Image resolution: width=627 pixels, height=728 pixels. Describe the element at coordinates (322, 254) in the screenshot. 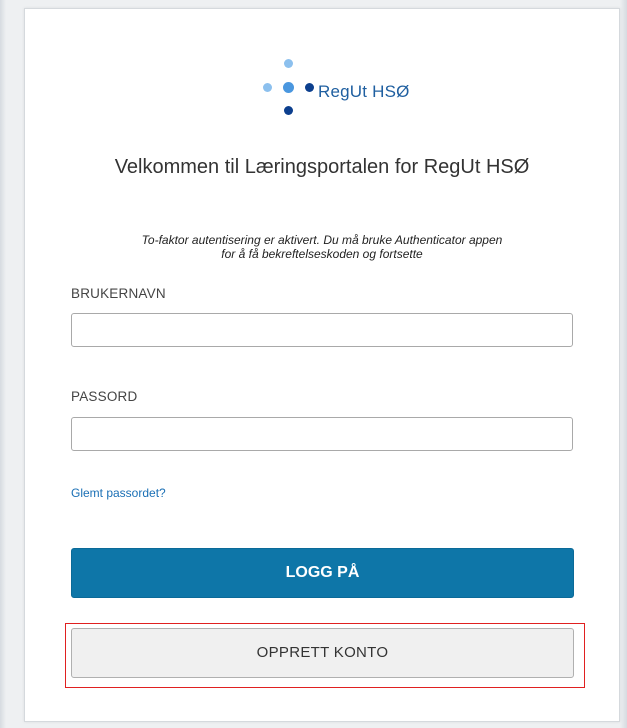

I see `two-factor-notice-line2: for å få bekreftelseskoden og fortsette` at that location.